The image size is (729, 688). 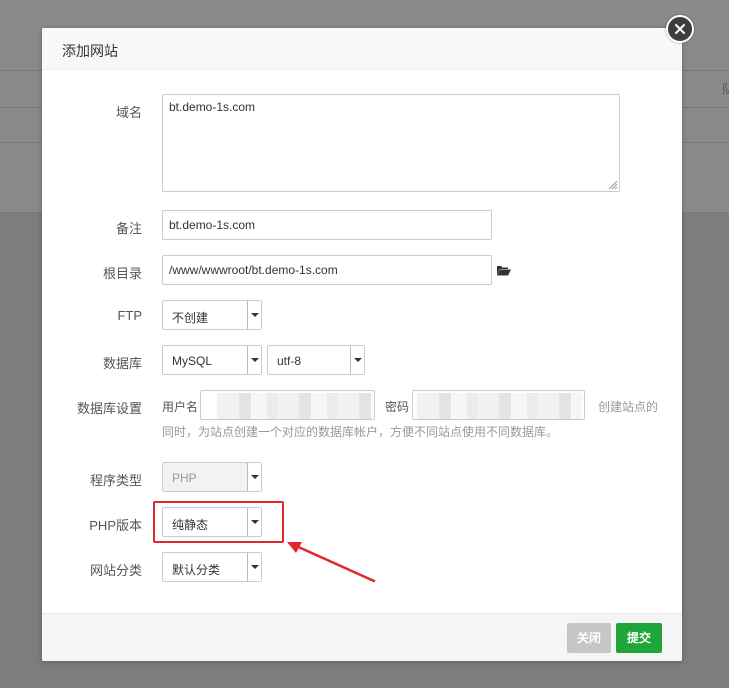 What do you see at coordinates (218, 522) in the screenshot?
I see `highlight-annotation` at bounding box center [218, 522].